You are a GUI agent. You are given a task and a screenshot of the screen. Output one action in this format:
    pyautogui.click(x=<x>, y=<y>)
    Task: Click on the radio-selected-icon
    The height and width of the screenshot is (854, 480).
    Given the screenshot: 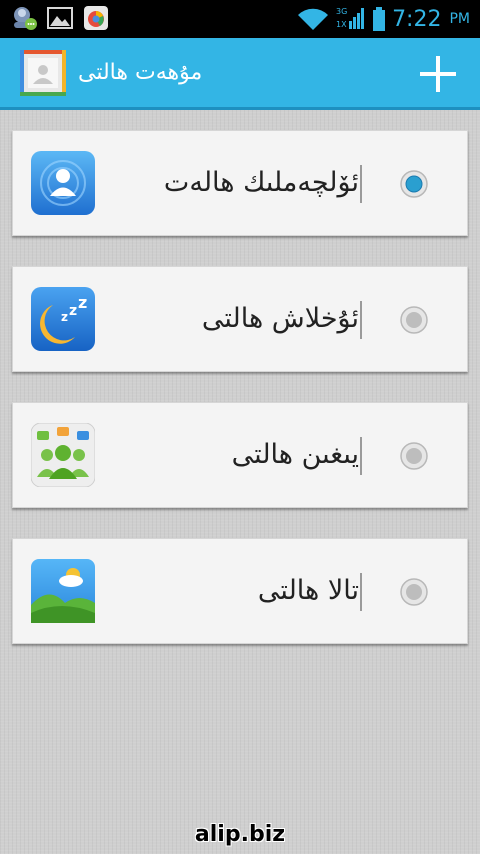 What is the action you would take?
    pyautogui.click(x=414, y=184)
    